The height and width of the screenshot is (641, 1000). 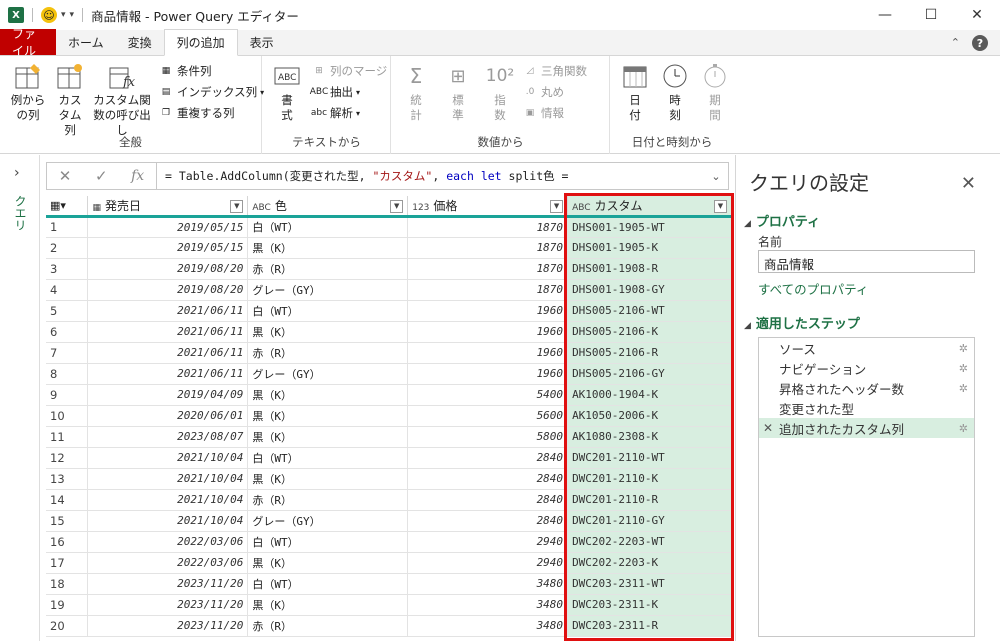 I want to click on chevron-up-icon: ⌃, so click(x=955, y=42).